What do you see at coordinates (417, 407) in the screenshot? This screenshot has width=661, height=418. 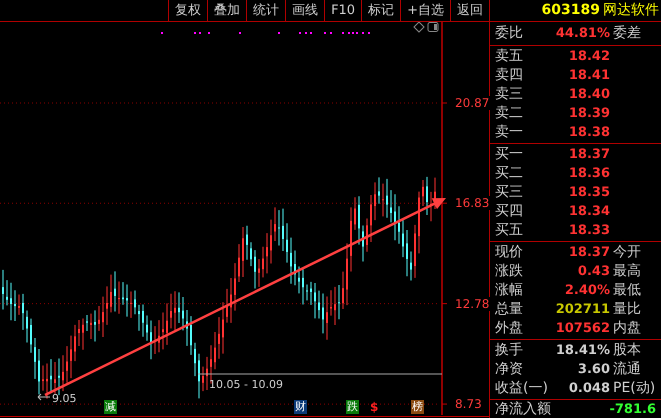 I see `event-badge: 榜` at bounding box center [417, 407].